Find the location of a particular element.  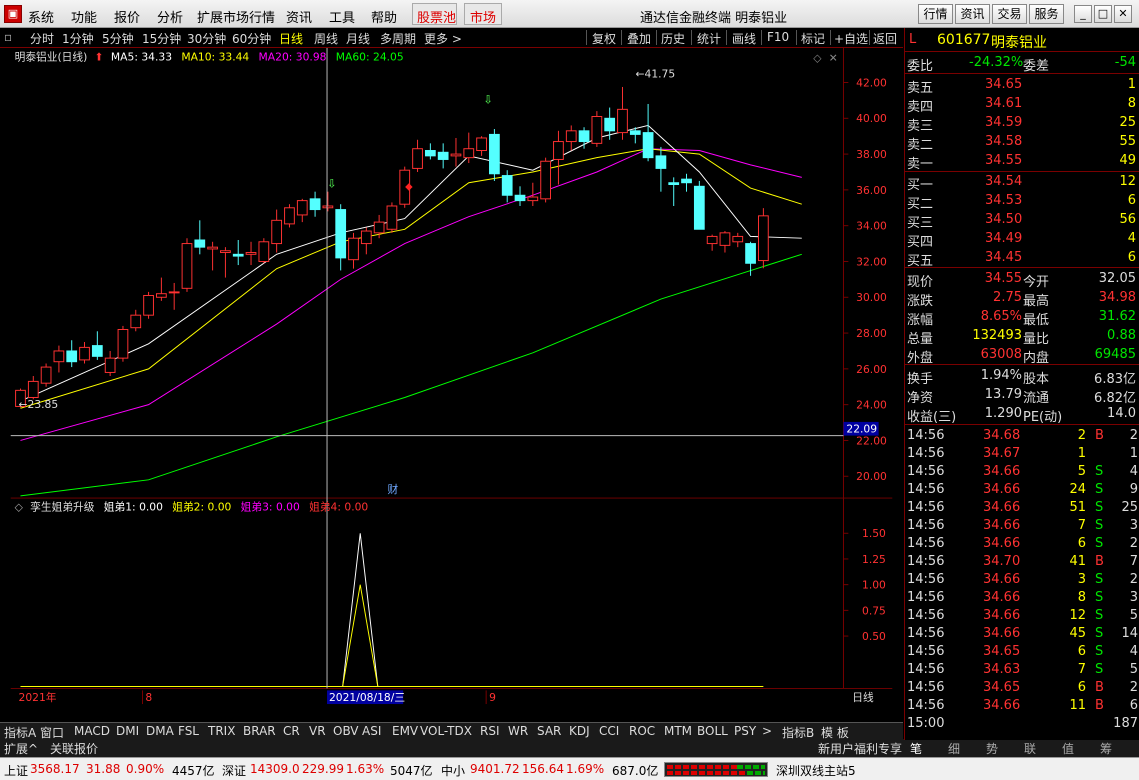

indicator-tab: MACD is located at coordinates (92, 731).